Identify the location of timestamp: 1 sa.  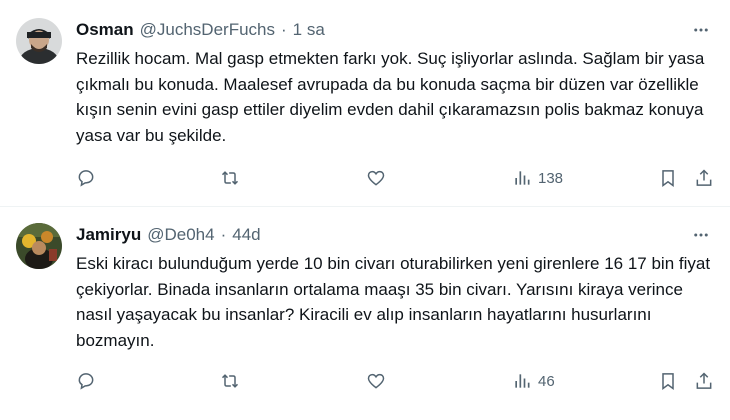
(309, 30).